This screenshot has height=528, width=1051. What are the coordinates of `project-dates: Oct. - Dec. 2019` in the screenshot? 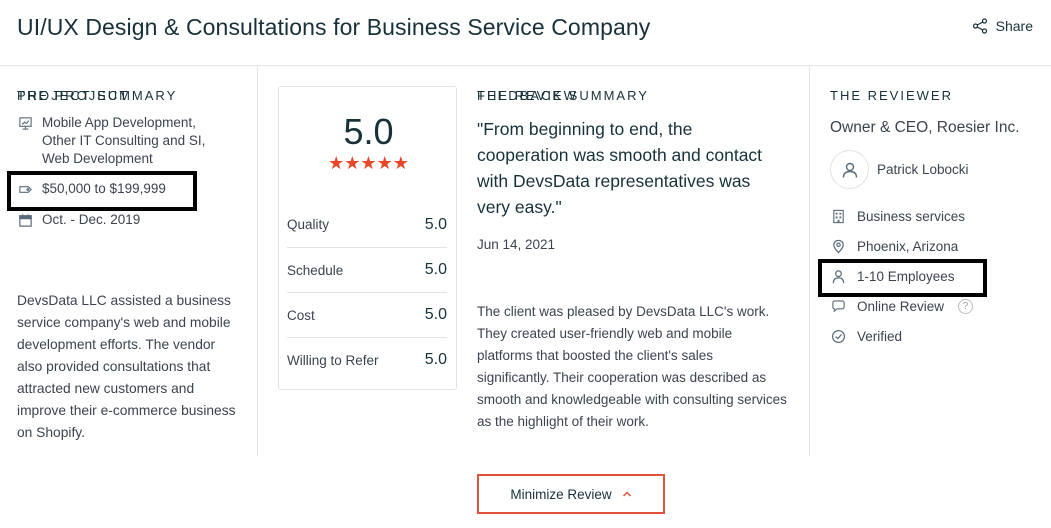 It's located at (78, 220).